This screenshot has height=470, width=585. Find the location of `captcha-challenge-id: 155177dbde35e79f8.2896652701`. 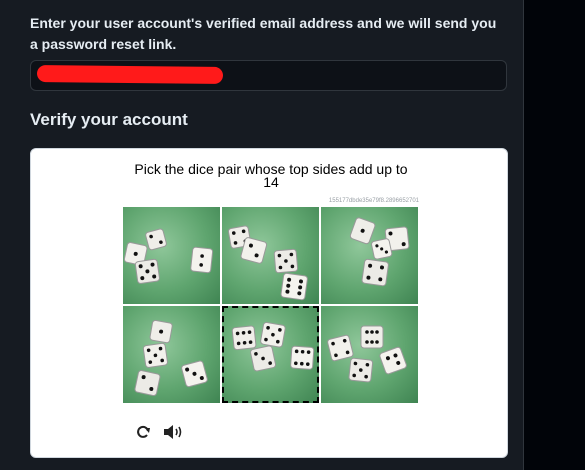

captcha-challenge-id: 155177dbde35e79f8.2896652701 is located at coordinates (373, 201).